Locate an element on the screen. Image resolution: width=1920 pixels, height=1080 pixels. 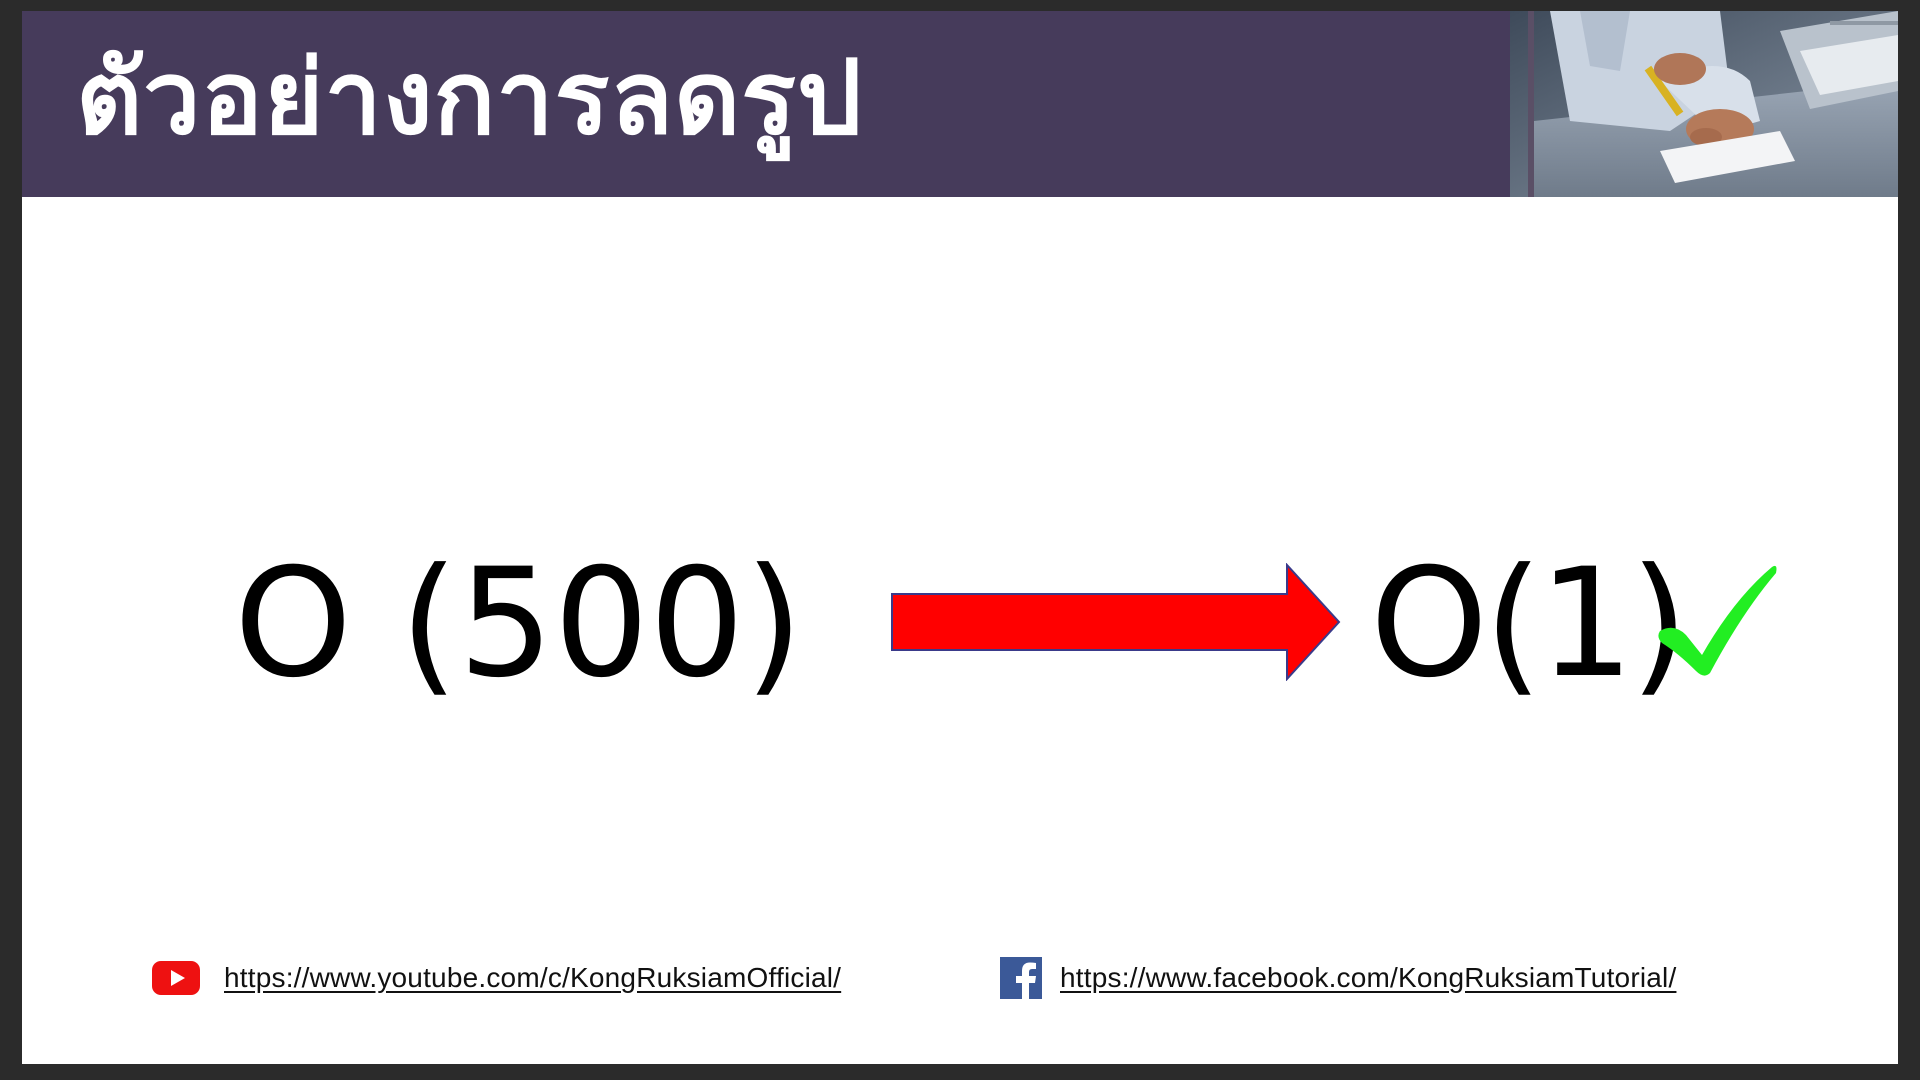
right-arrow-icon is located at coordinates (1116, 622).